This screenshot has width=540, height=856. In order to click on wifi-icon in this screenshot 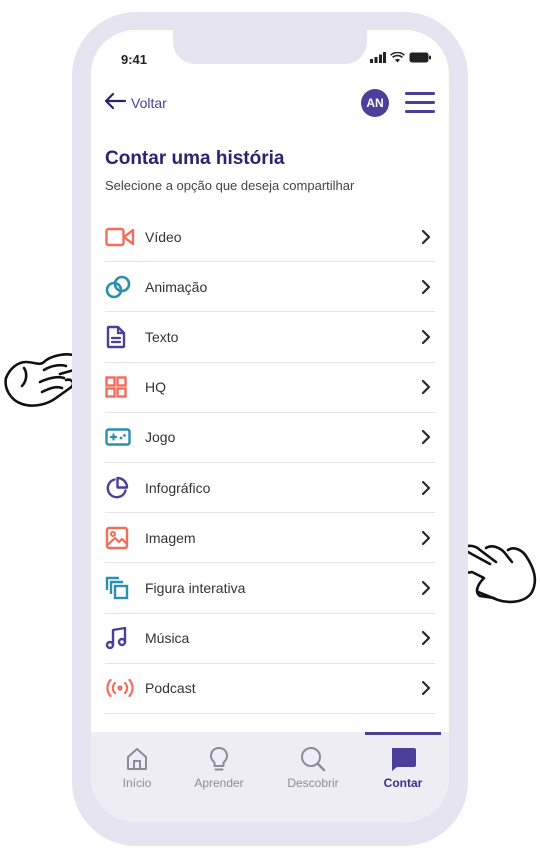, I will do `click(397, 57)`.